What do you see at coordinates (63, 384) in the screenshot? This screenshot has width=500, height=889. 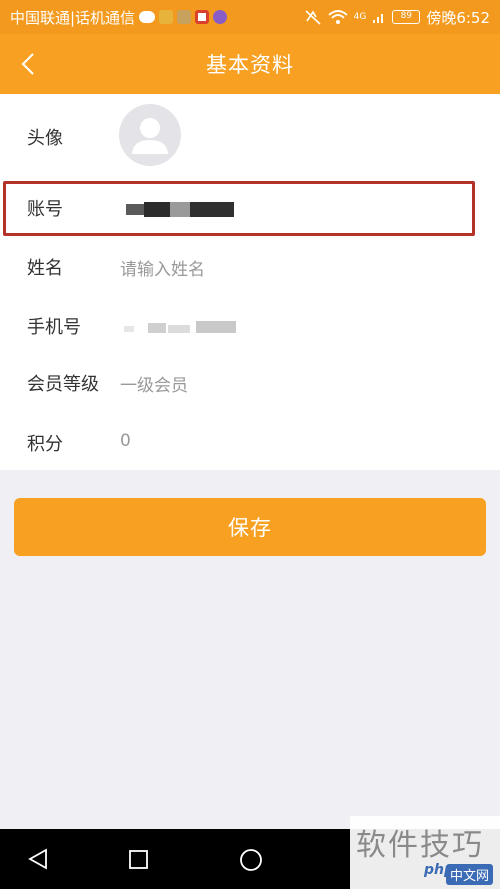 I see `member-level-label: 会员等级` at bounding box center [63, 384].